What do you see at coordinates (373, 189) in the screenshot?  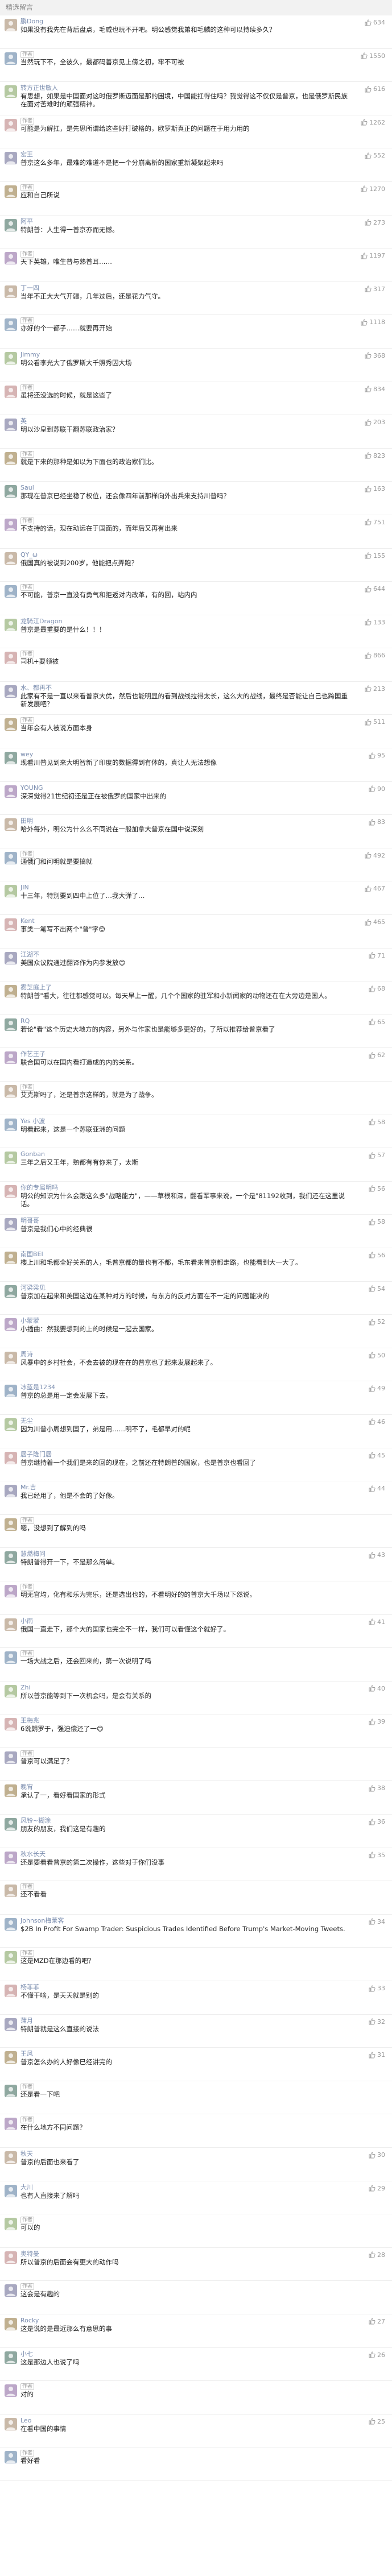 I see `like-button: 1270` at bounding box center [373, 189].